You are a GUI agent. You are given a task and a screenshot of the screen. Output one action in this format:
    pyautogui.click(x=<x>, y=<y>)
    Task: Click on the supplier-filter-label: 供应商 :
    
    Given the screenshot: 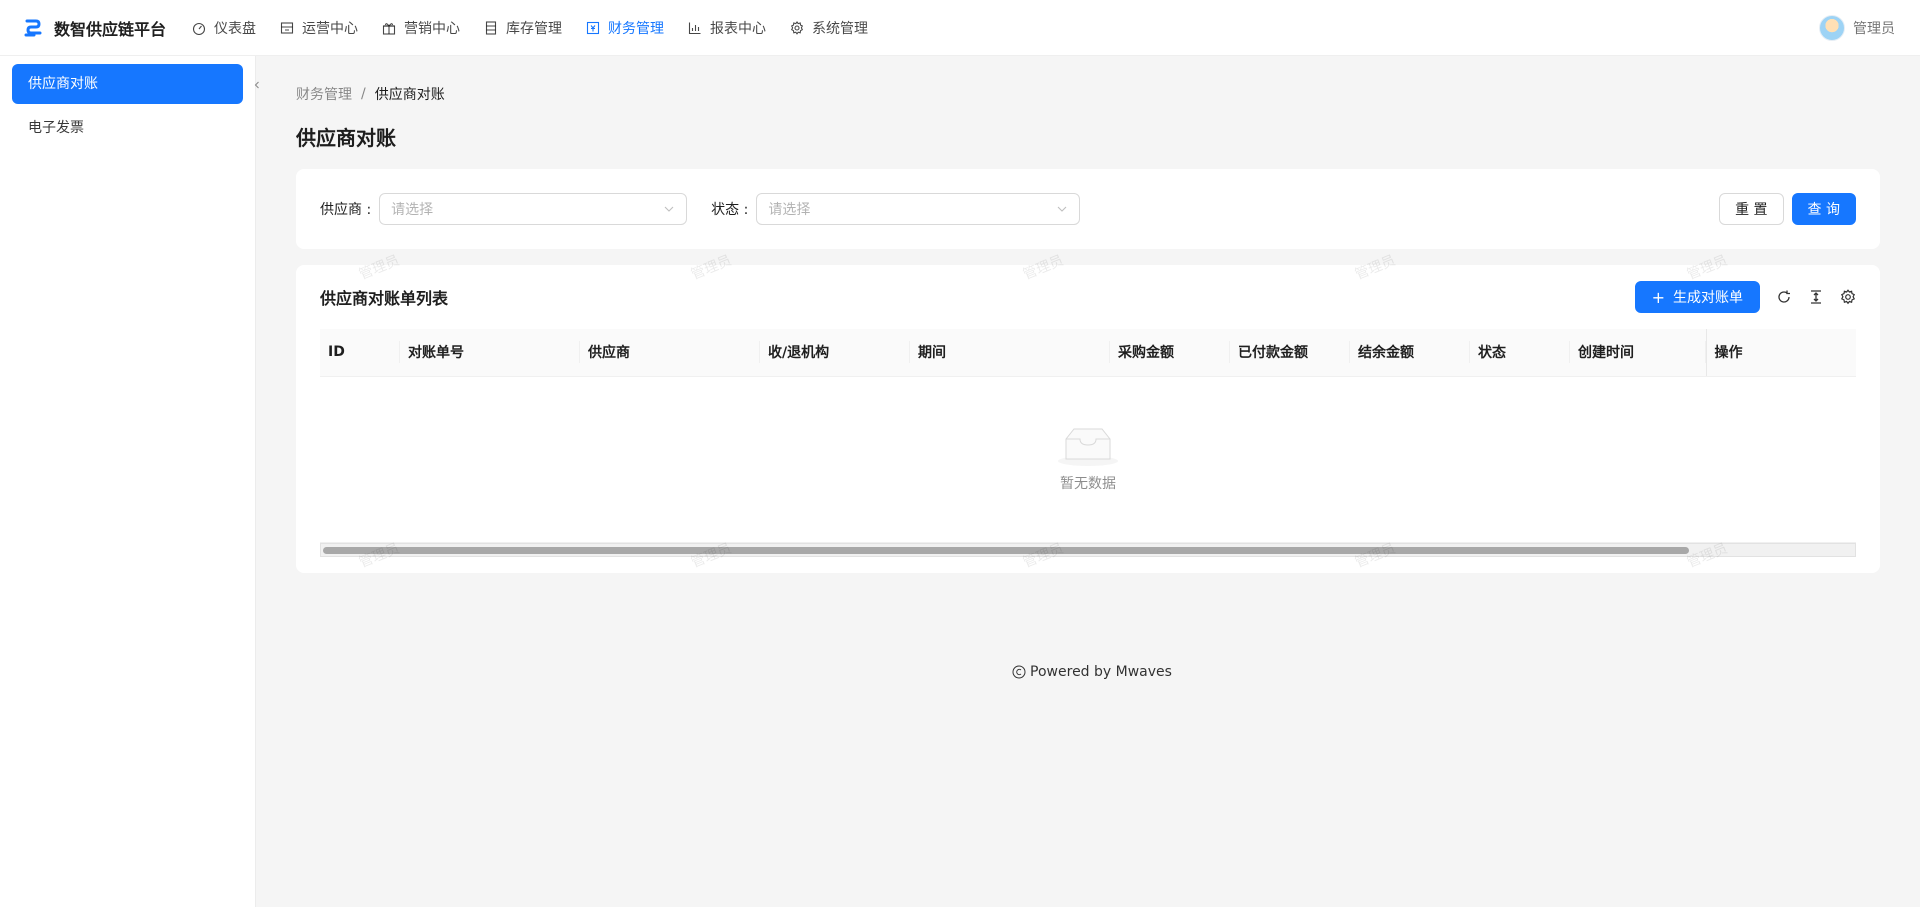 What is the action you would take?
    pyautogui.click(x=346, y=210)
    